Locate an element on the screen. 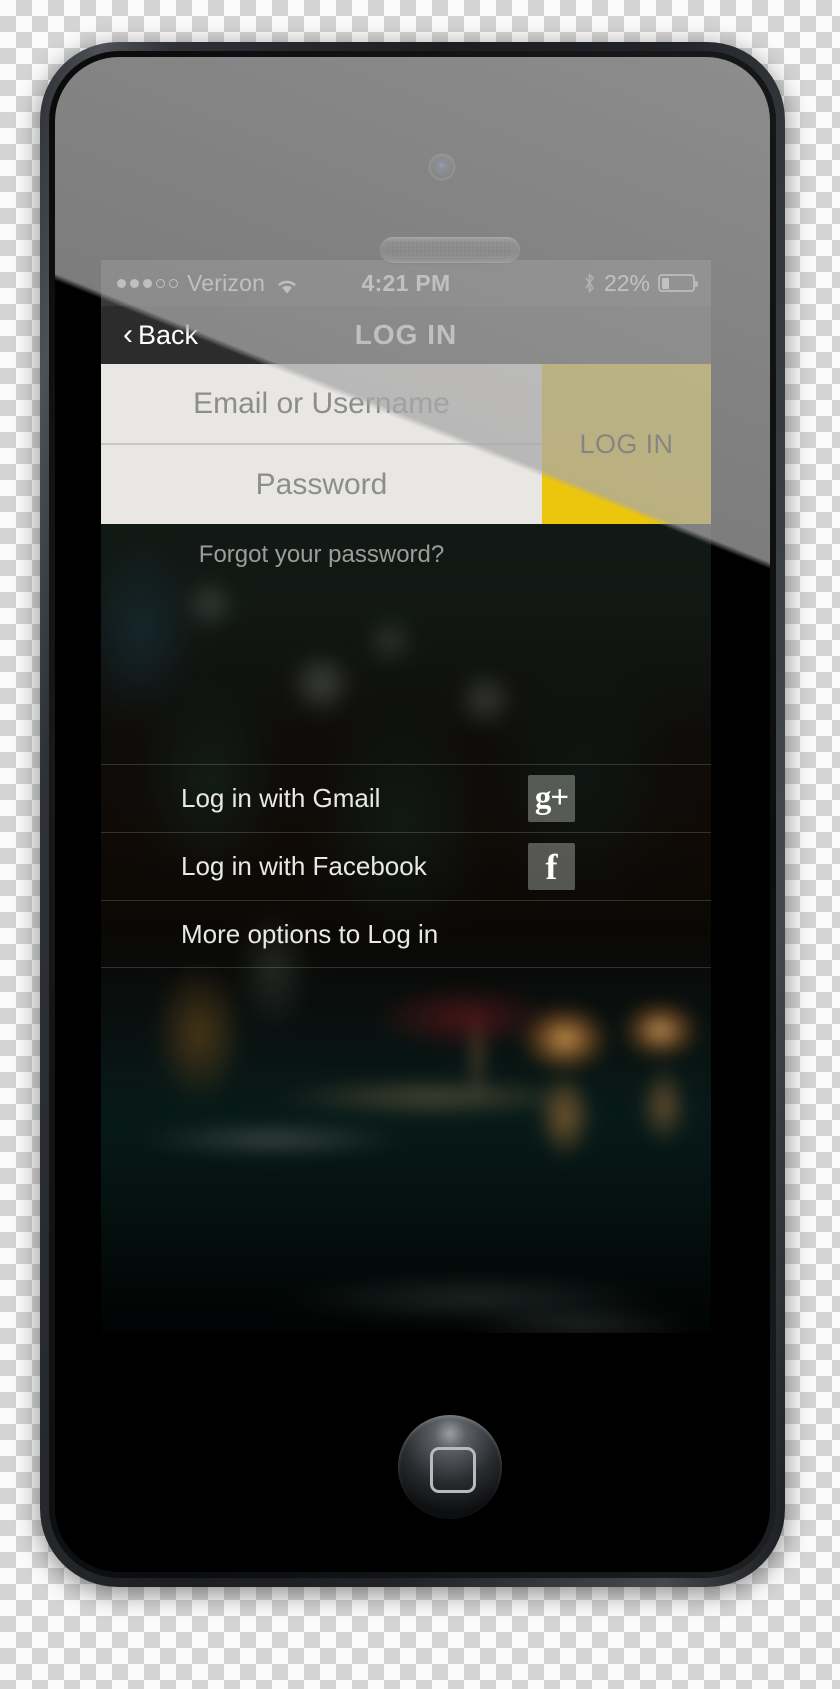 The height and width of the screenshot is (1689, 840). login-form: LOG IN is located at coordinates (406, 444).